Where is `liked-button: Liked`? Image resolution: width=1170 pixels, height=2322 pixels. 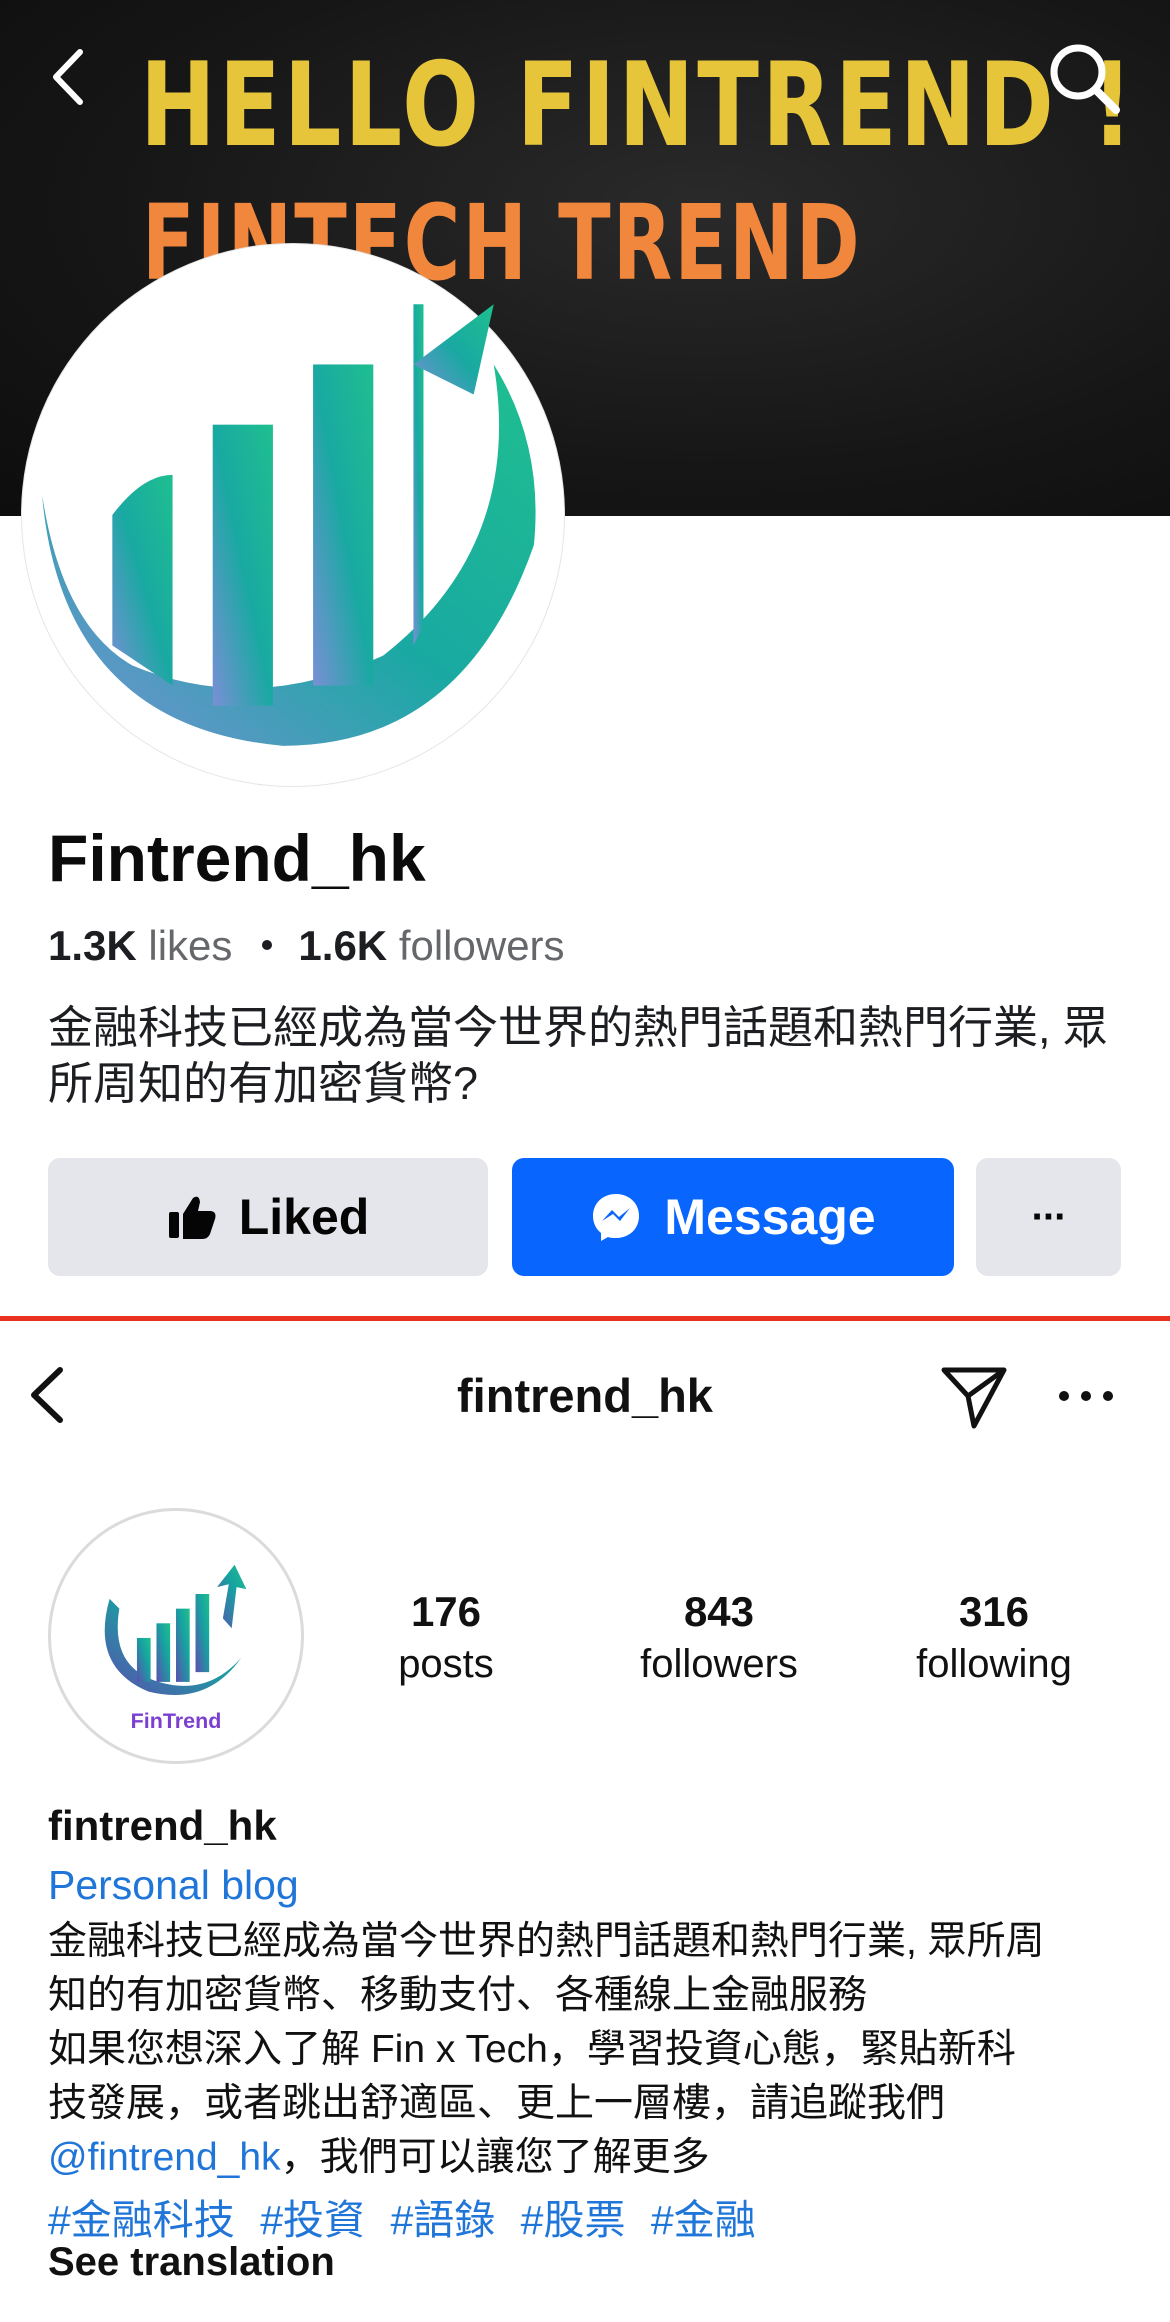 liked-button: Liked is located at coordinates (268, 1217).